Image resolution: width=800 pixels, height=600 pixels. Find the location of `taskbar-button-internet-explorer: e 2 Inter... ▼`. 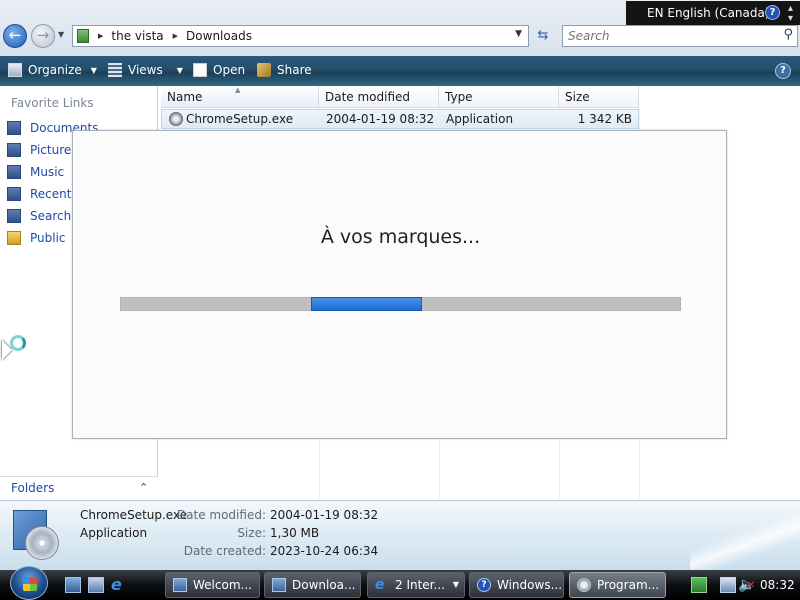

taskbar-button-internet-explorer: e 2 Inter... ▼ is located at coordinates (416, 585).